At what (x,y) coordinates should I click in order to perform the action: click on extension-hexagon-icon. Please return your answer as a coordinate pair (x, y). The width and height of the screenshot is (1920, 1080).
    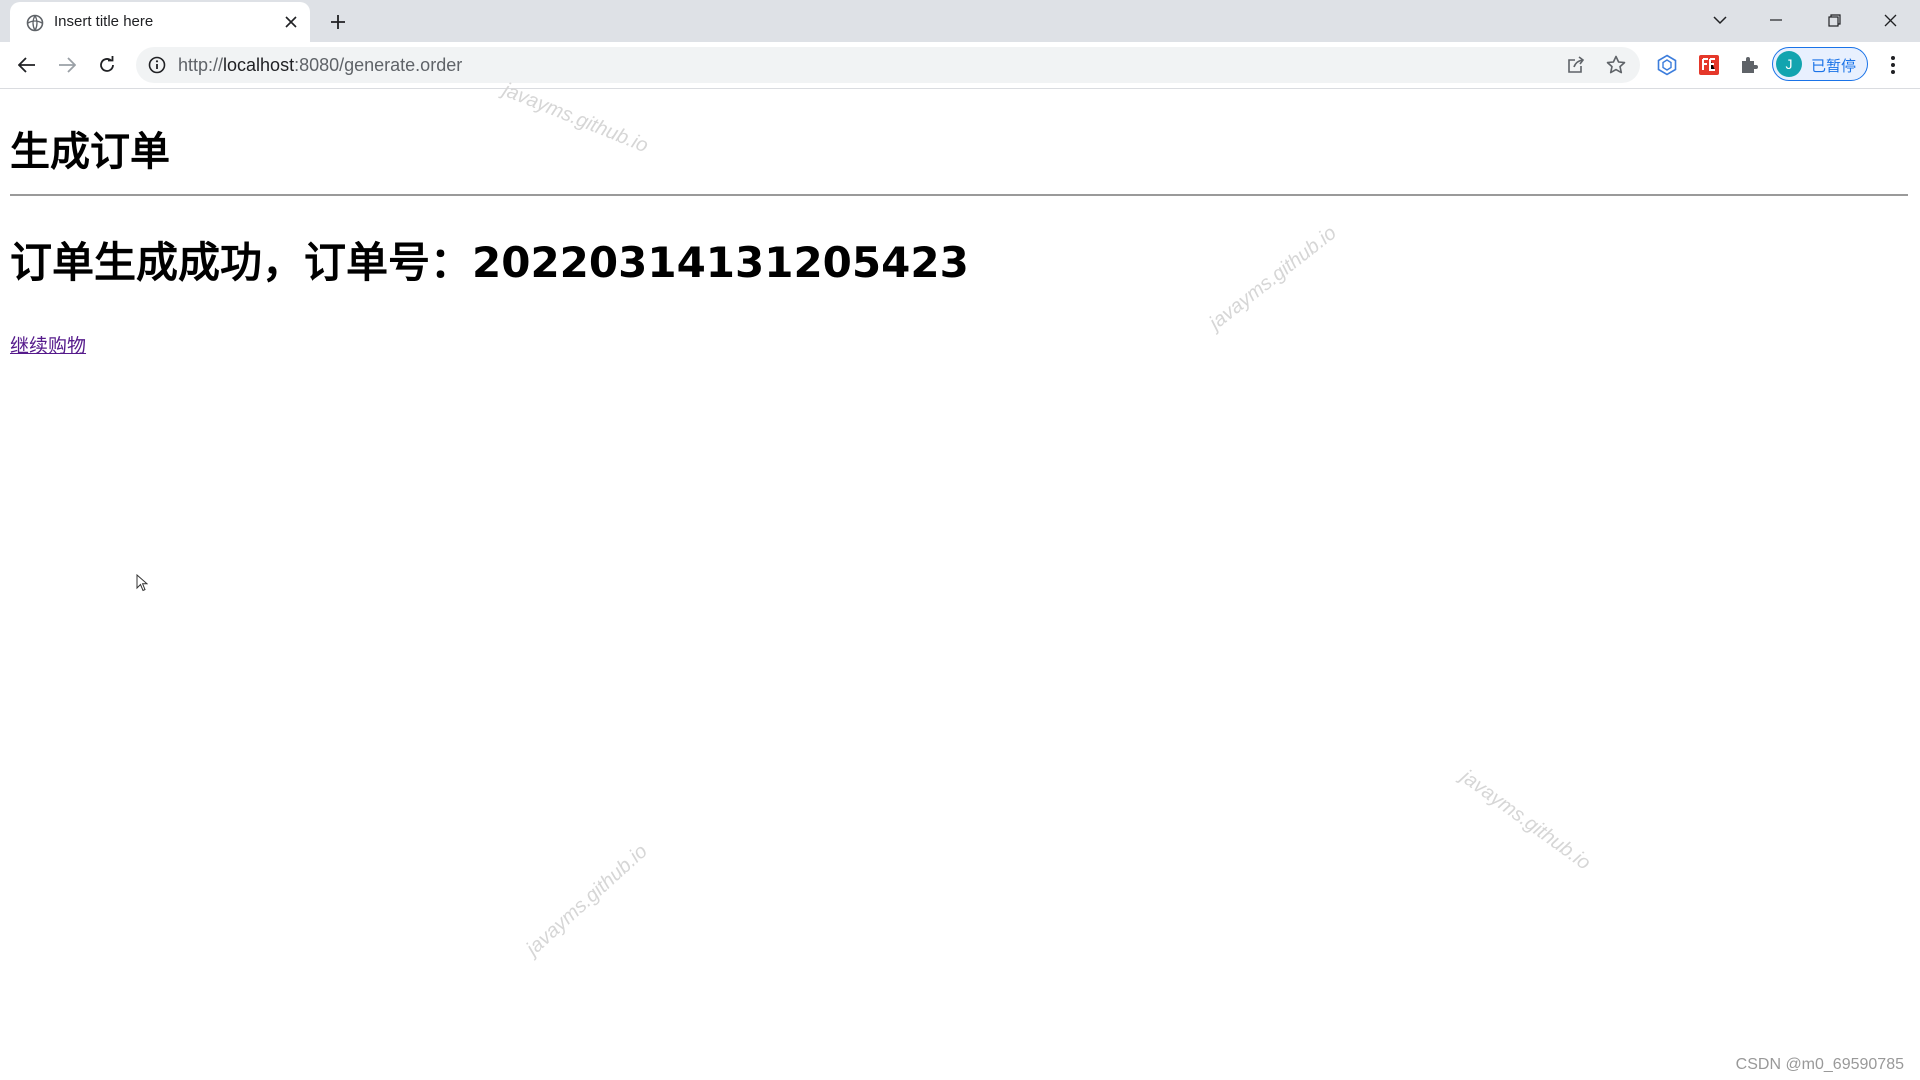
    Looking at the image, I should click on (1667, 65).